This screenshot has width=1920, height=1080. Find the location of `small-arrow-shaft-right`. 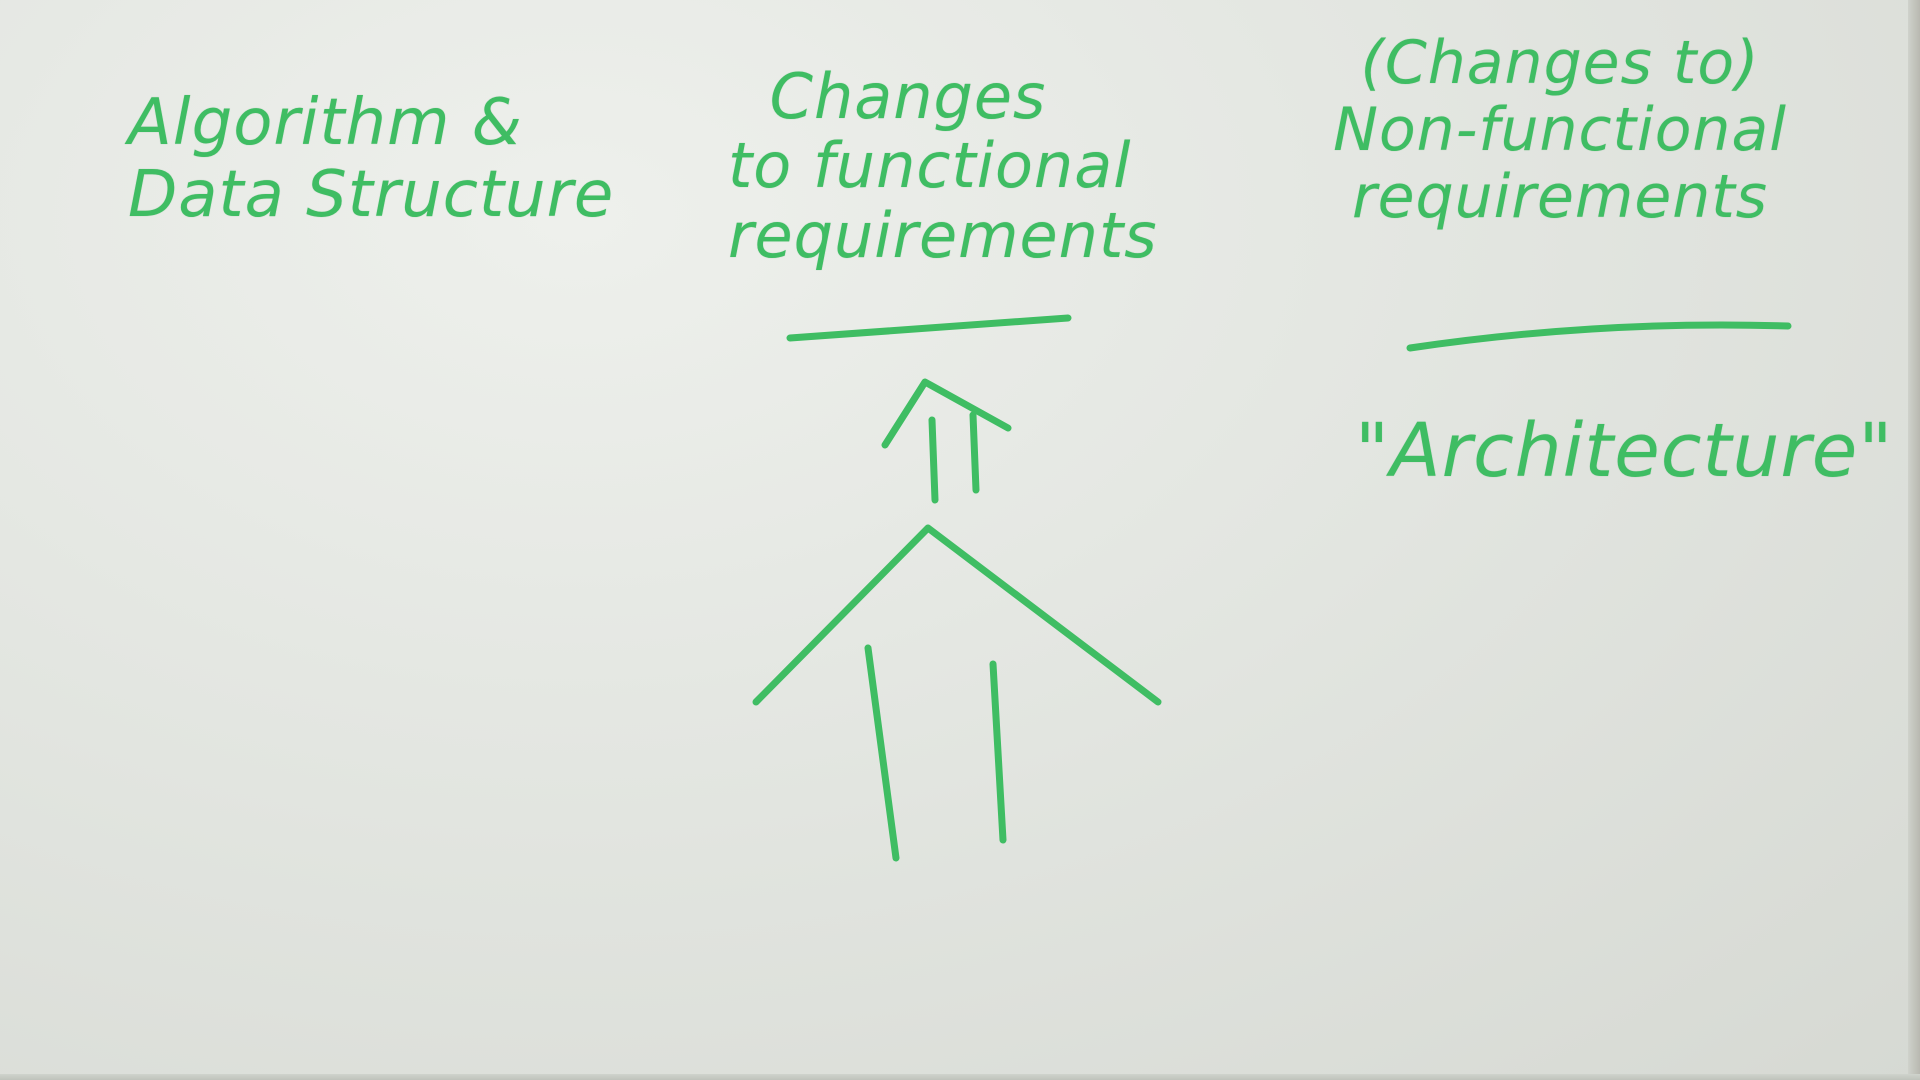

small-arrow-shaft-right is located at coordinates (974, 452).